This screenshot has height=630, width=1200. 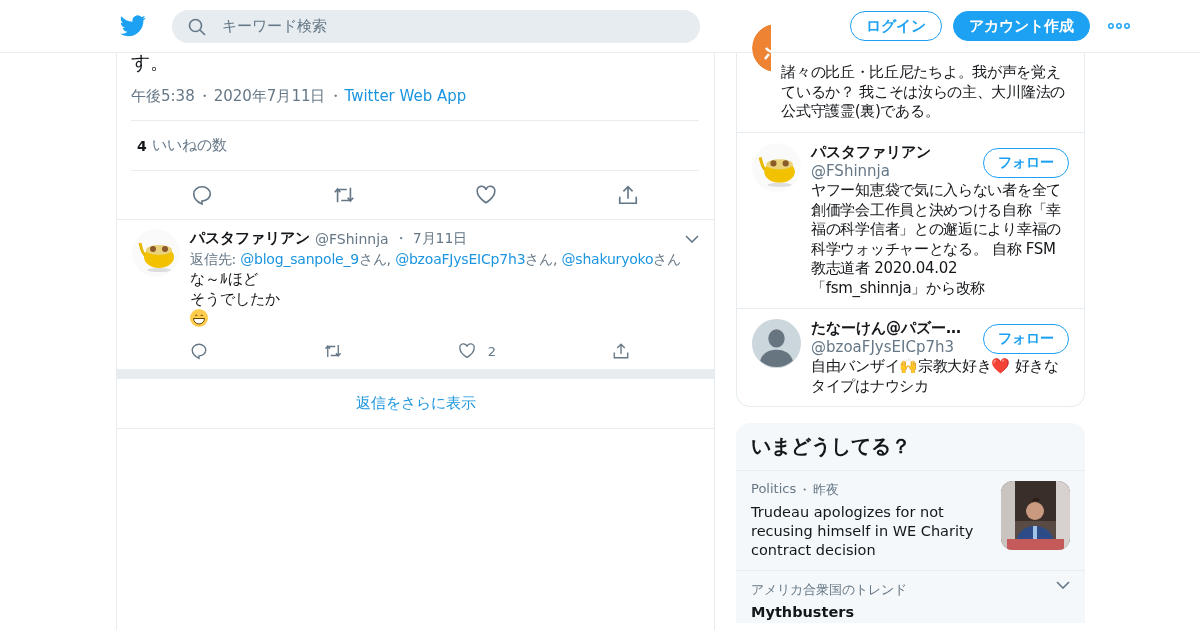 What do you see at coordinates (774, 489) in the screenshot?
I see `trend-category: Politics` at bounding box center [774, 489].